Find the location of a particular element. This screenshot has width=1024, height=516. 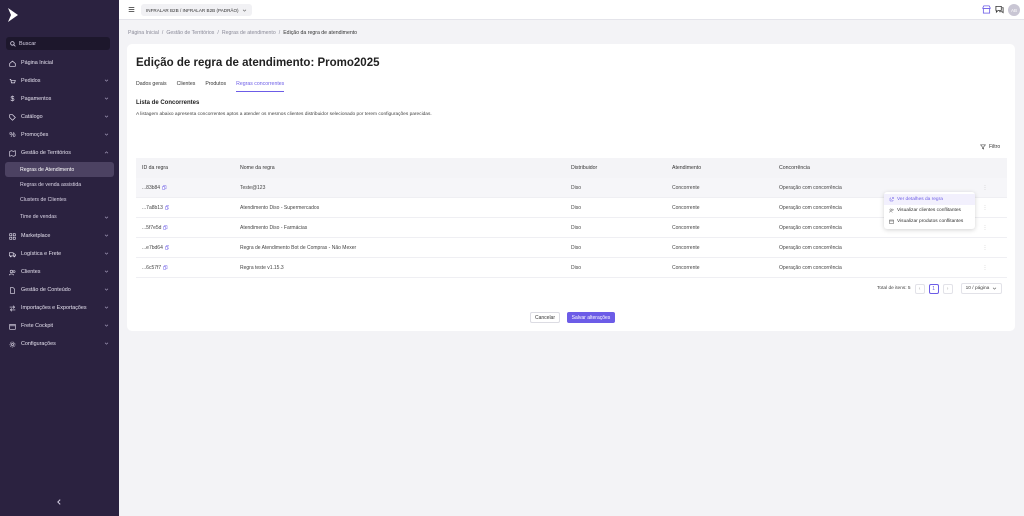

column-header: Atendimento is located at coordinates (687, 168).